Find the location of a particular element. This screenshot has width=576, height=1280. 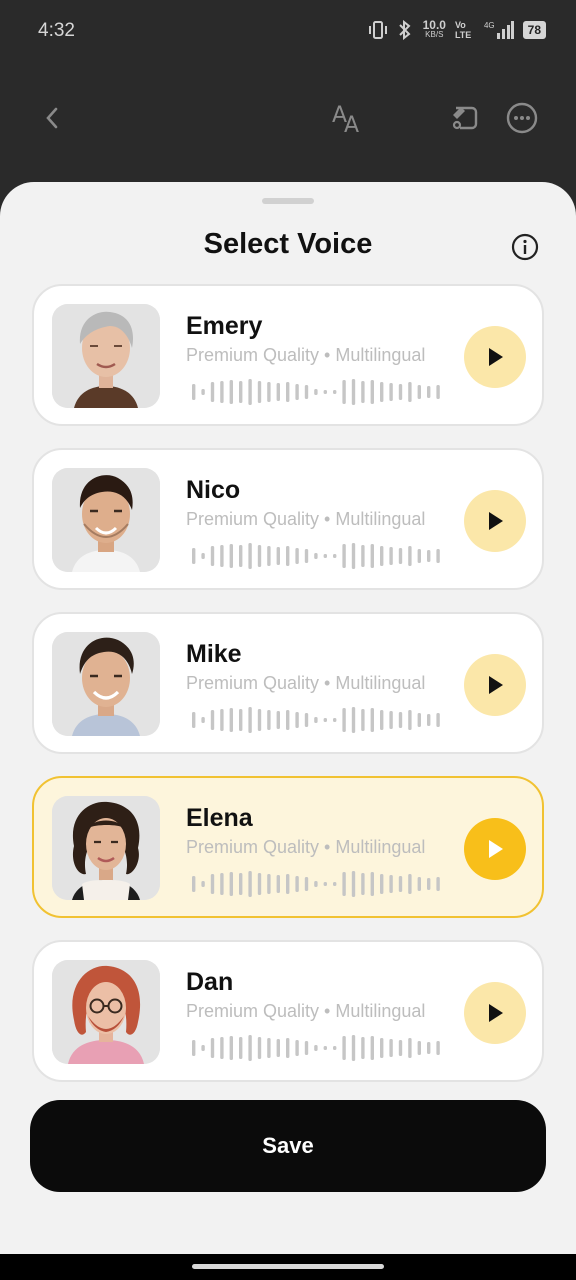

voice-card-dan: Dan Premium Quality • Multilingual is located at coordinates (288, 1011).